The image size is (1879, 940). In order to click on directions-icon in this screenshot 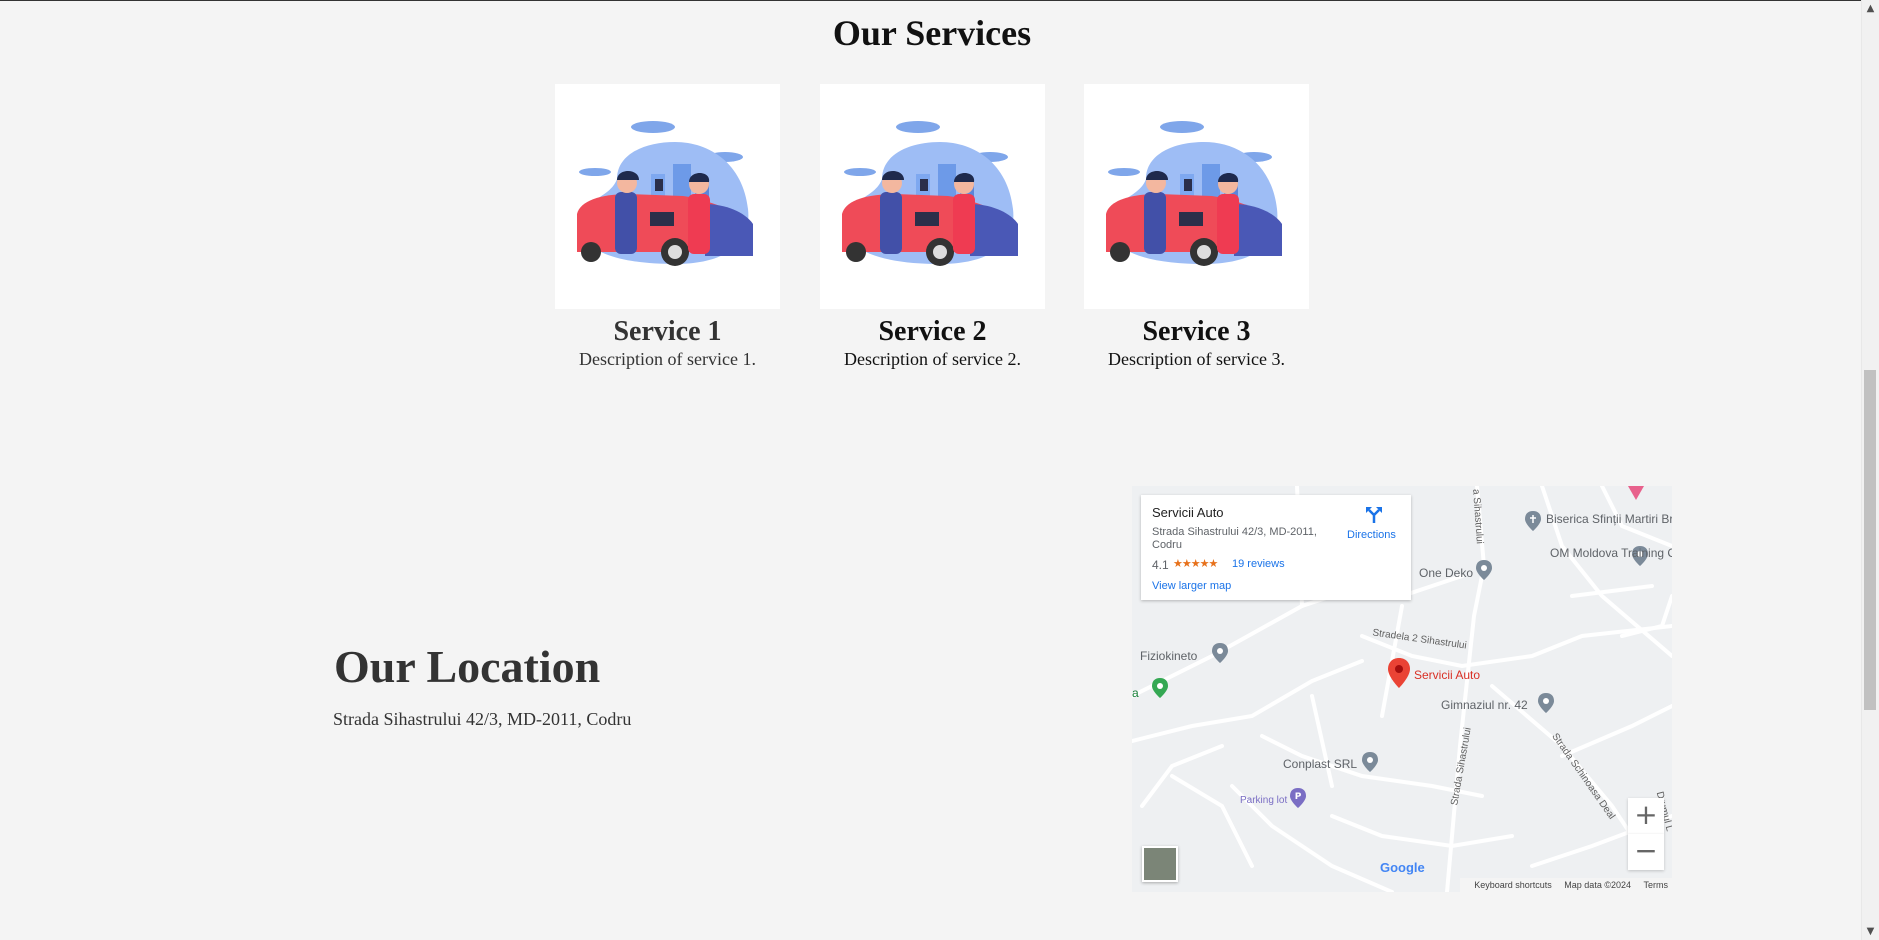, I will do `click(1374, 515)`.